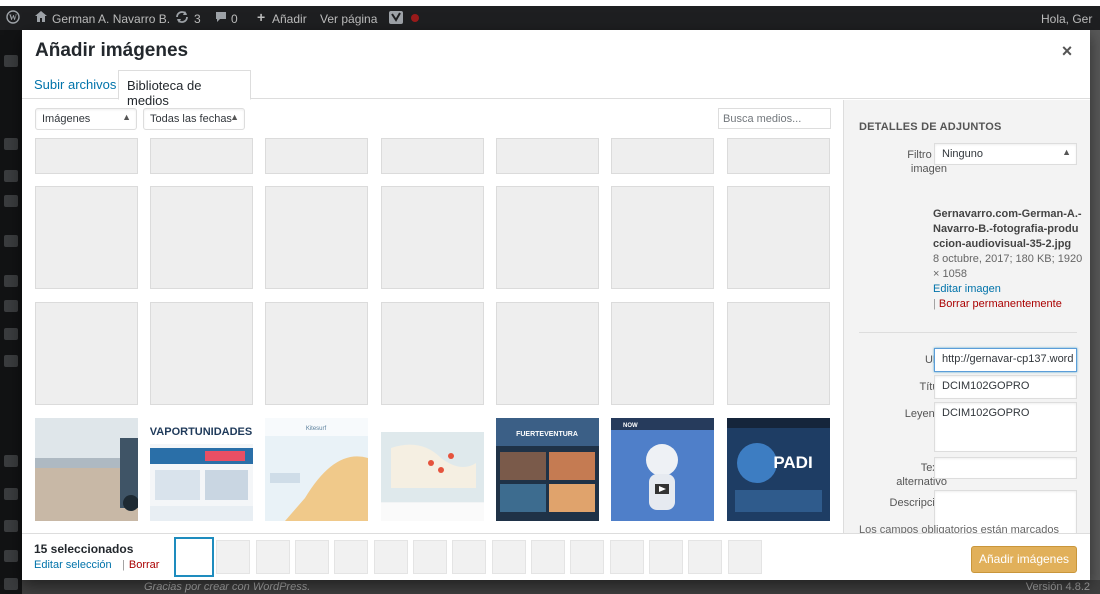 This screenshot has height=594, width=1100. I want to click on clear-selection: | Borrar, so click(140, 565).